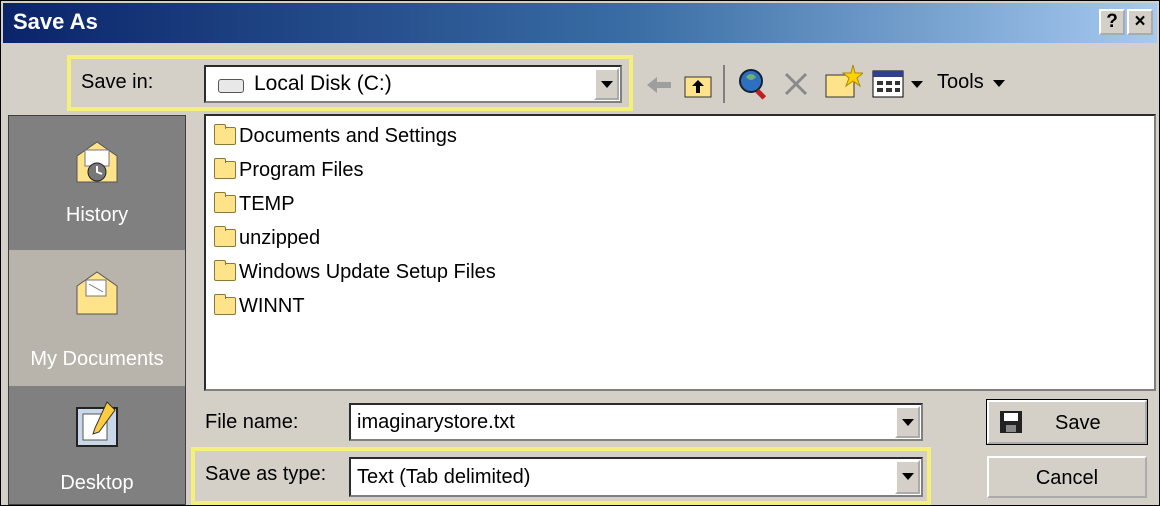  I want to click on list-item: Windows Update Setup Files, so click(355, 272).